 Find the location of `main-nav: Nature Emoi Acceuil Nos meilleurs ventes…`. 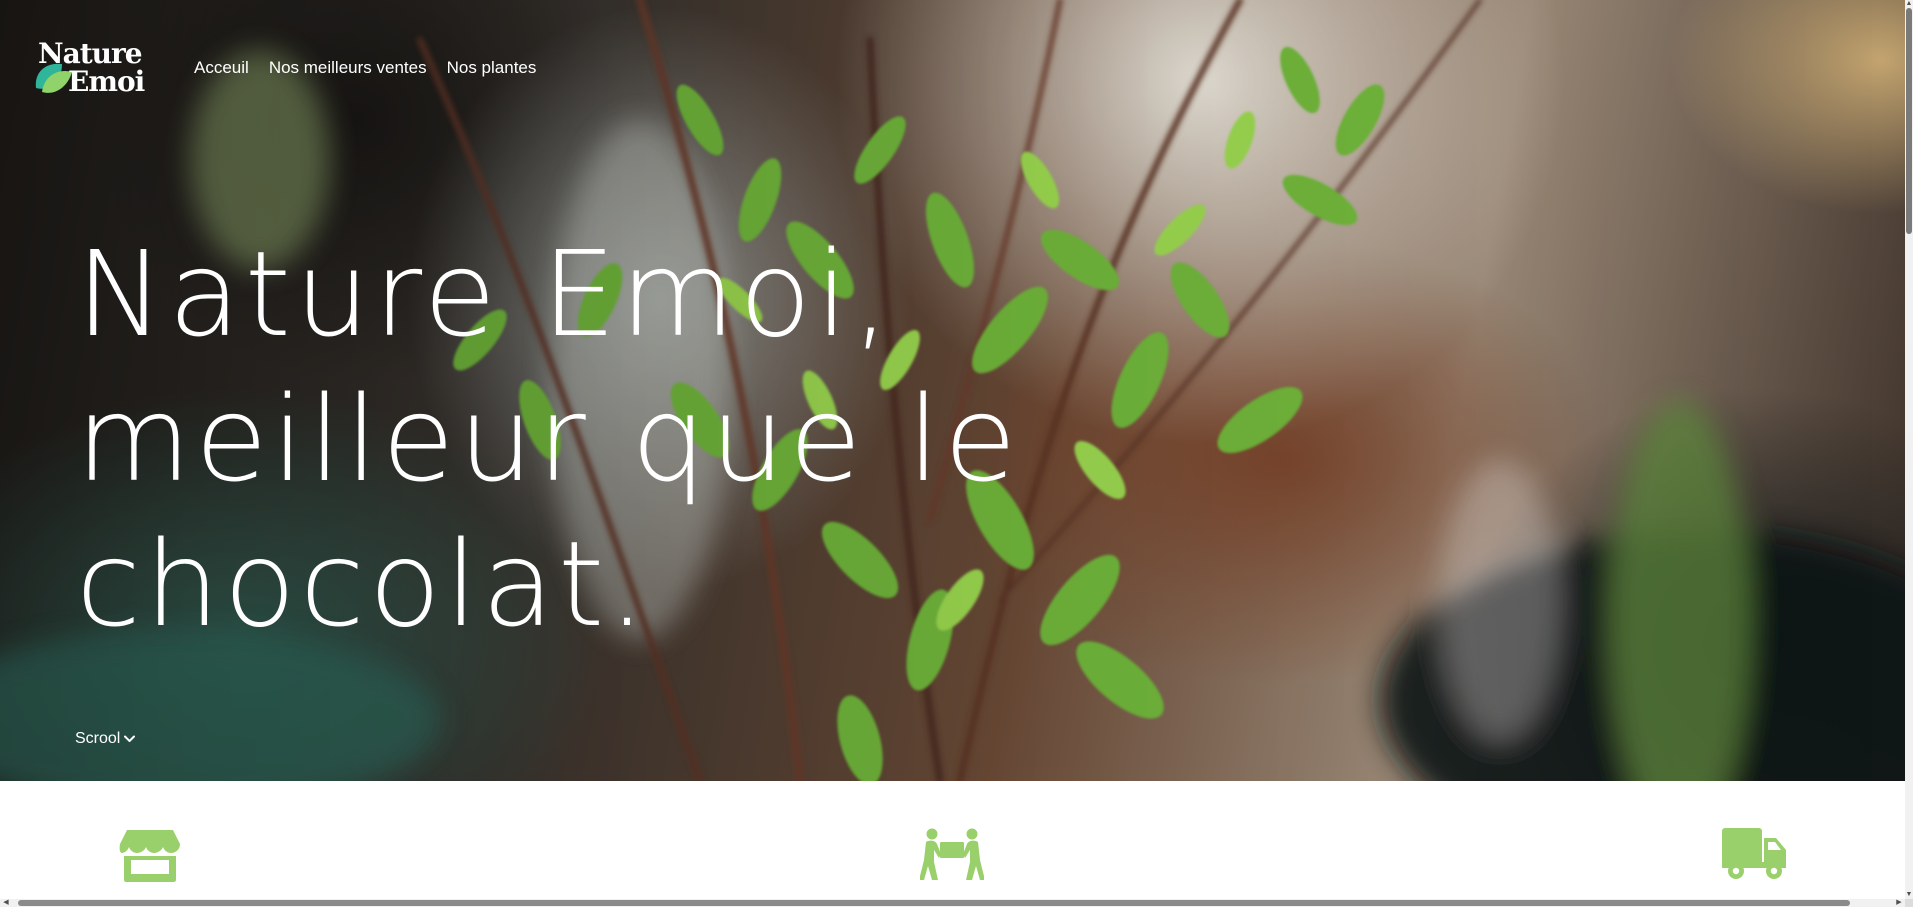

main-nav: Nature Emoi Acceuil Nos meilleurs ventes… is located at coordinates (294, 68).